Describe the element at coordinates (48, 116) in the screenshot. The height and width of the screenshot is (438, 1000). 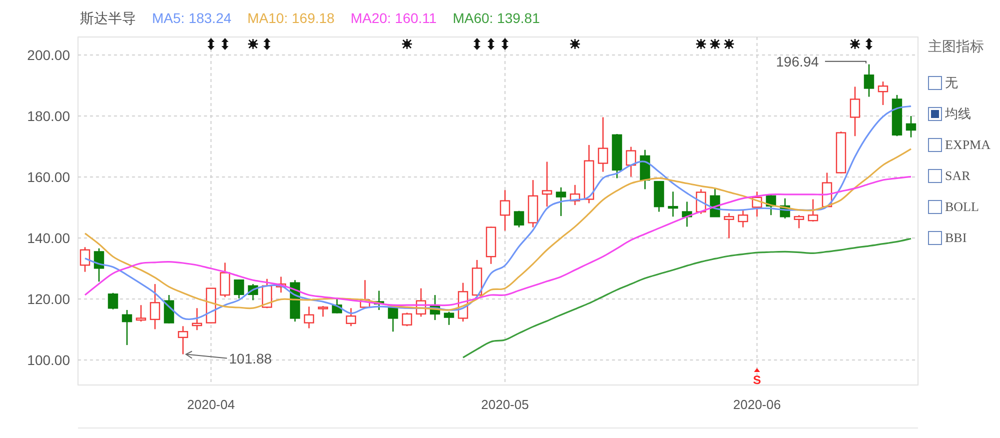
I see `y-axis-label: 180.00` at that location.